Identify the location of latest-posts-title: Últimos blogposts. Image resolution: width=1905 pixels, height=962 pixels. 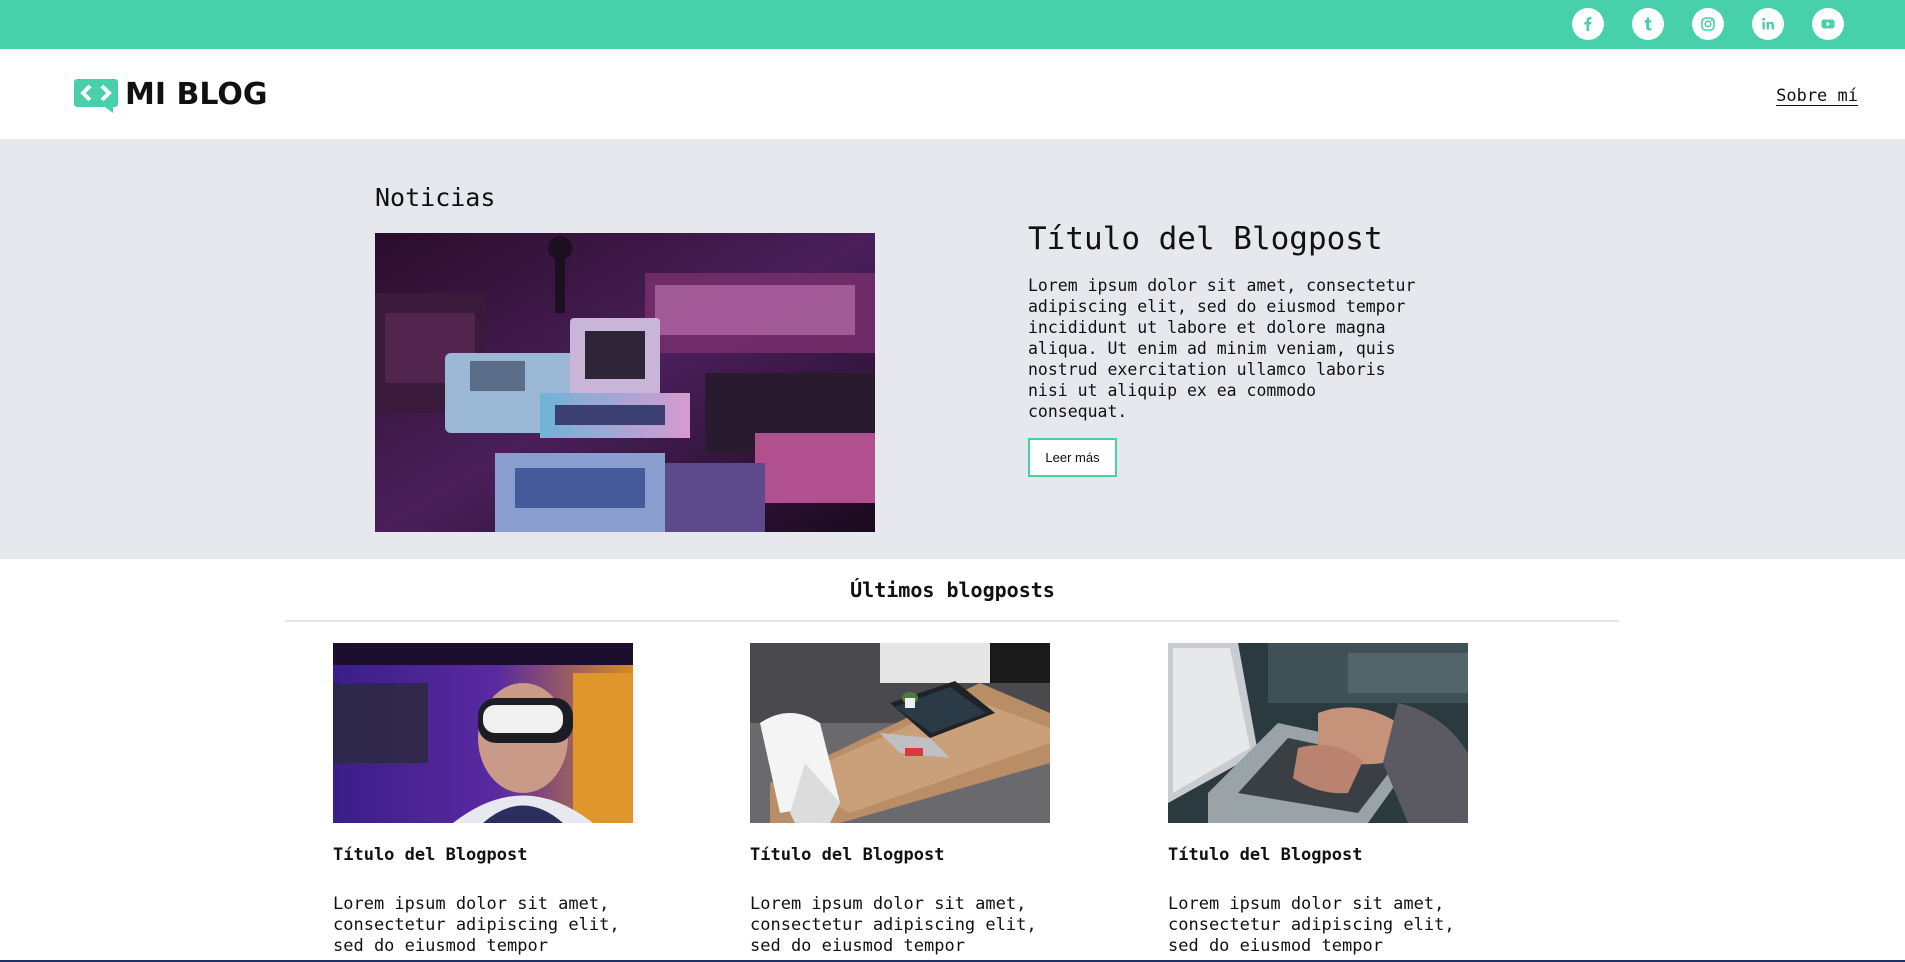
(952, 590).